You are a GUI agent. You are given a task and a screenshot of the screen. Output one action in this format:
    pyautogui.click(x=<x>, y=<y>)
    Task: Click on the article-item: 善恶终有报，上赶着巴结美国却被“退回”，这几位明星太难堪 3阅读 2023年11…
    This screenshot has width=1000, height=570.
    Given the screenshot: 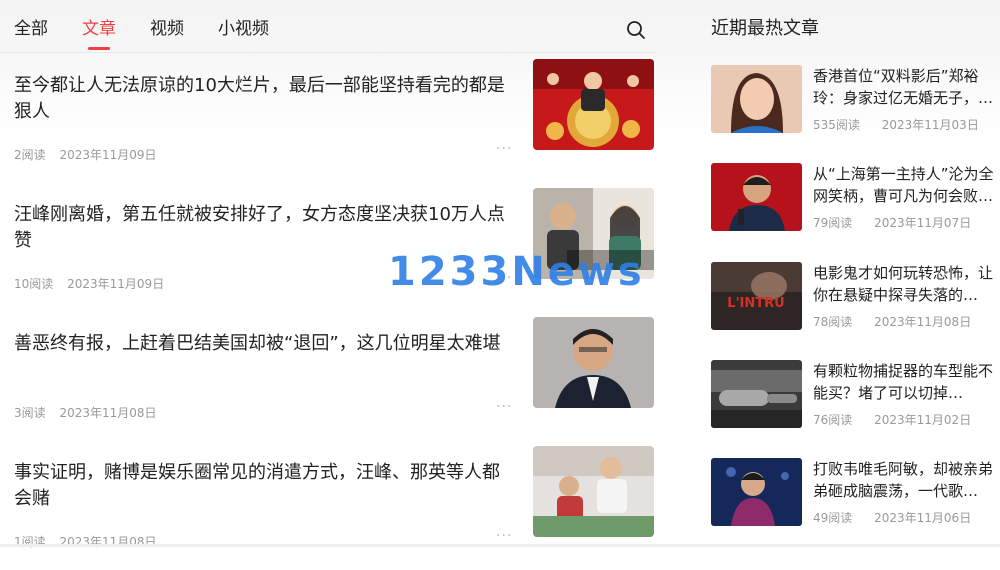 What is the action you would take?
    pyautogui.click(x=334, y=379)
    